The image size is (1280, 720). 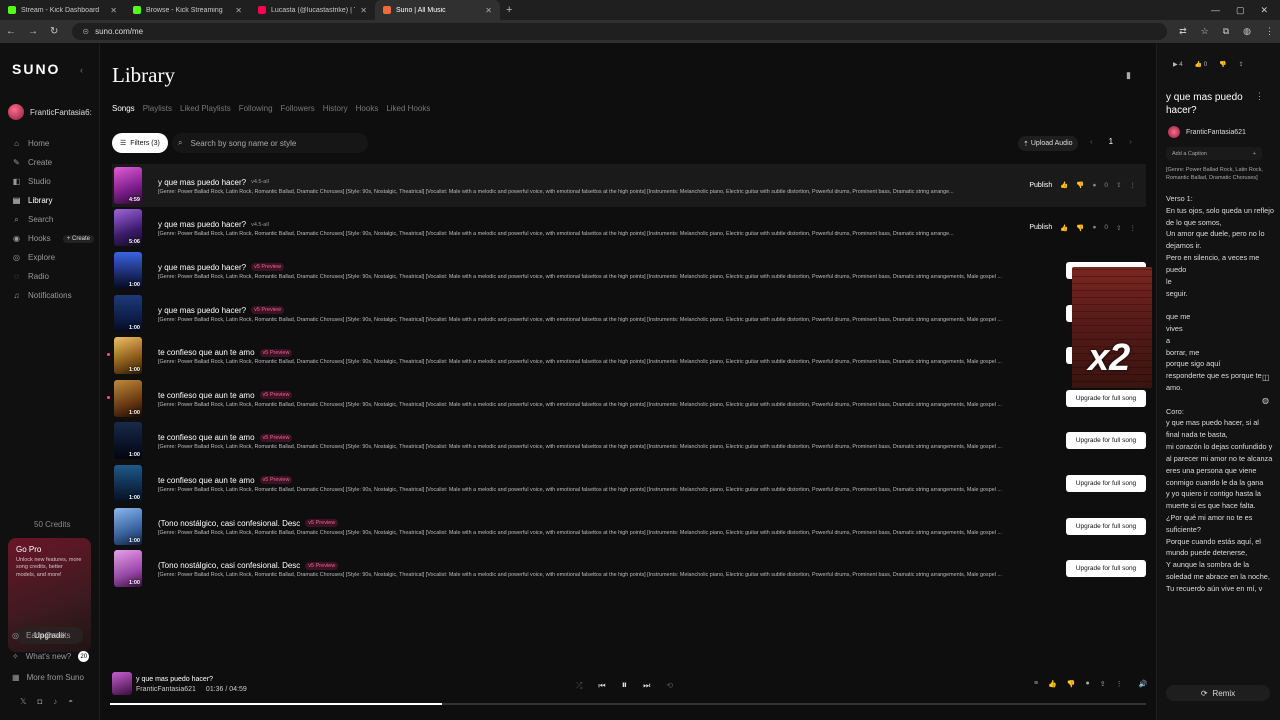 I want to click on earn-credits-link: ◎ Earn Credits, so click(x=50, y=635).